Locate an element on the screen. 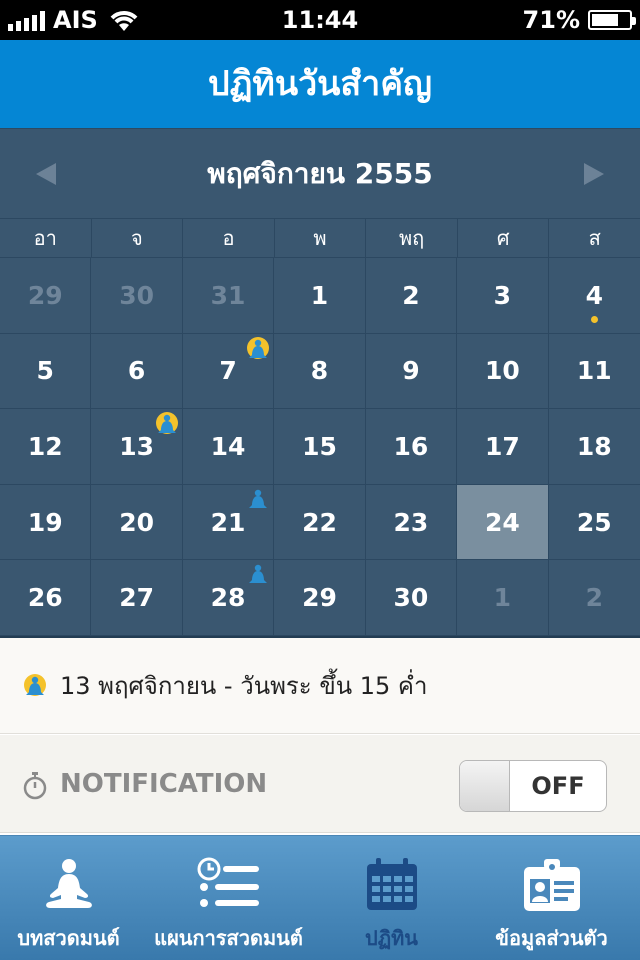 The image size is (640, 960). day-number: 26 is located at coordinates (45, 598).